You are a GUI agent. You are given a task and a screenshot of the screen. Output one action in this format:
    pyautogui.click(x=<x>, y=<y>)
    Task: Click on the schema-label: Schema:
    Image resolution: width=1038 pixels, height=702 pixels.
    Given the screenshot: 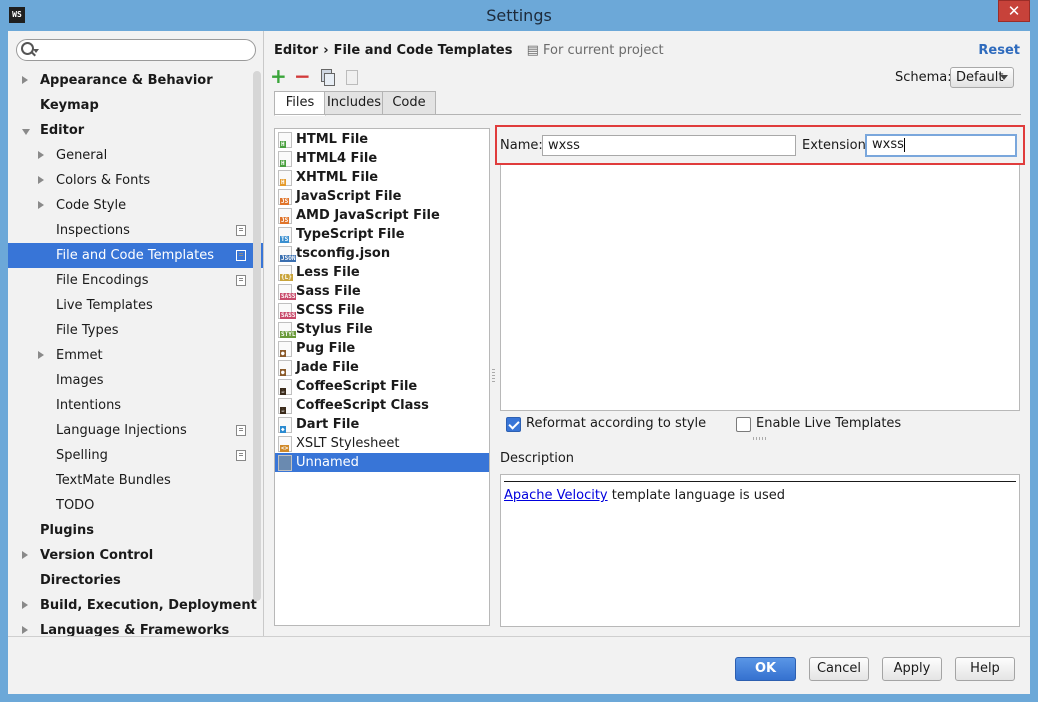 What is the action you would take?
    pyautogui.click(x=923, y=77)
    